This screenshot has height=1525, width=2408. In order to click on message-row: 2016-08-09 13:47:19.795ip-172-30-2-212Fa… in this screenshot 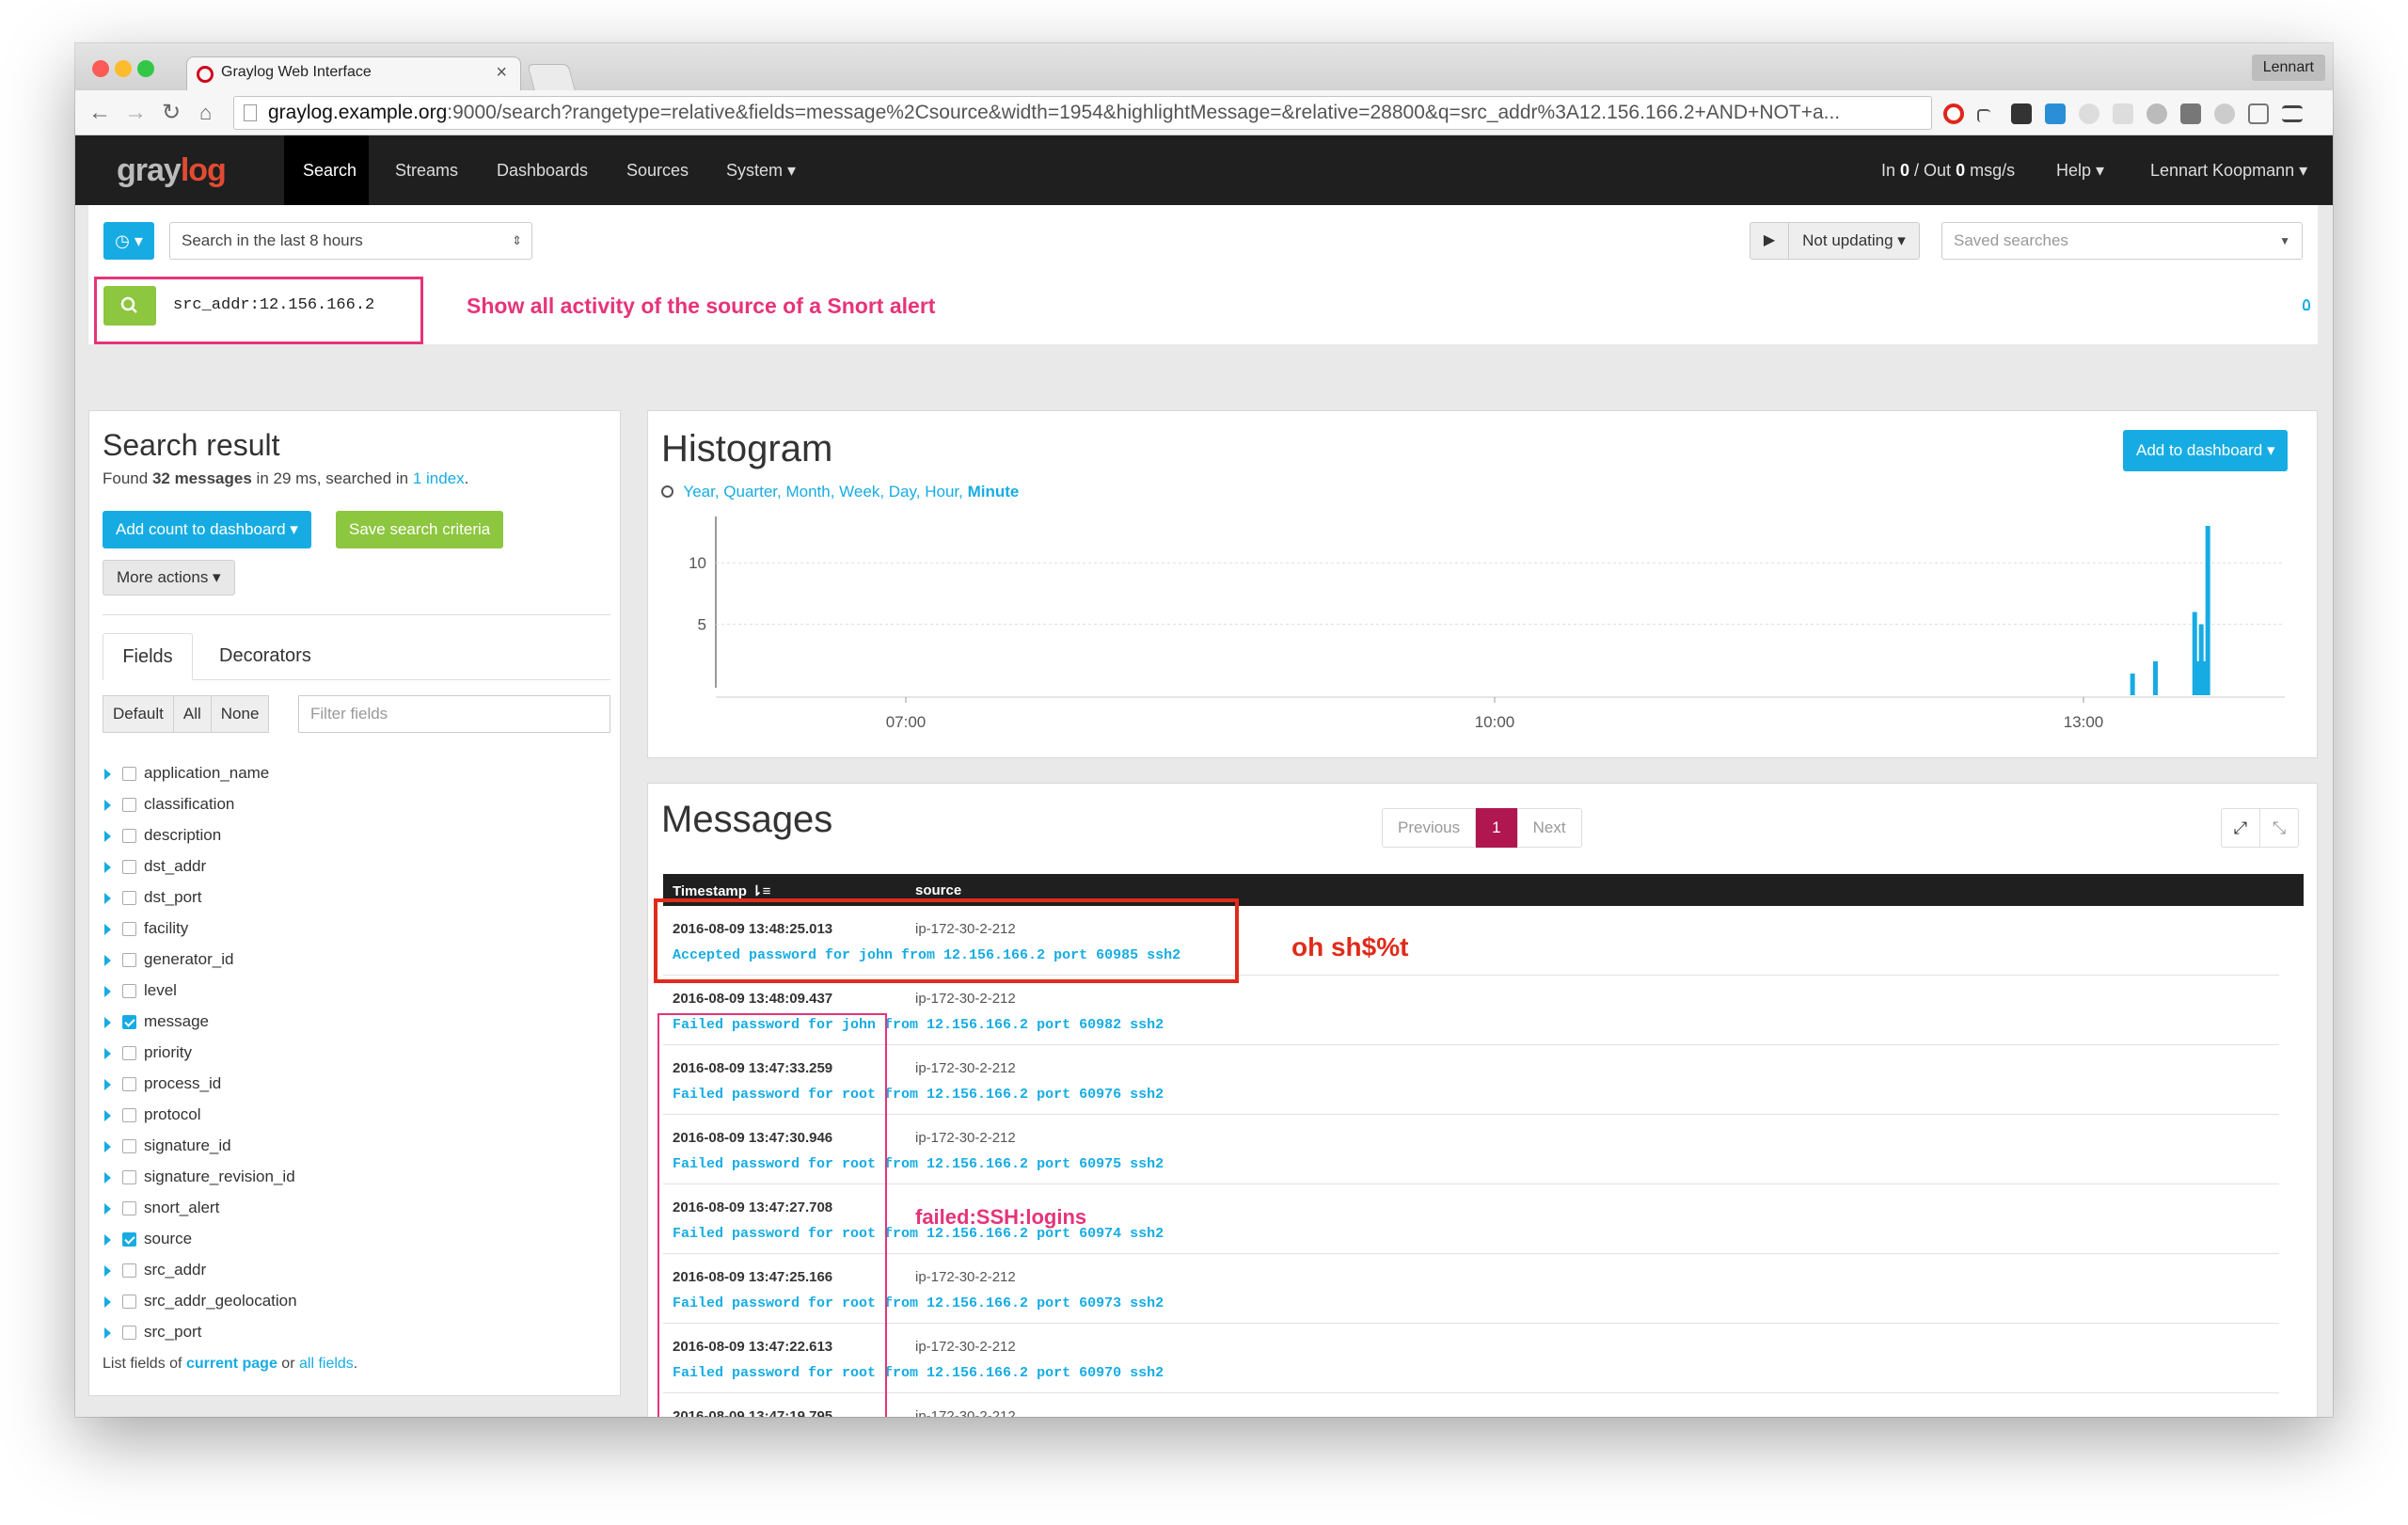, I will do `click(1471, 1405)`.